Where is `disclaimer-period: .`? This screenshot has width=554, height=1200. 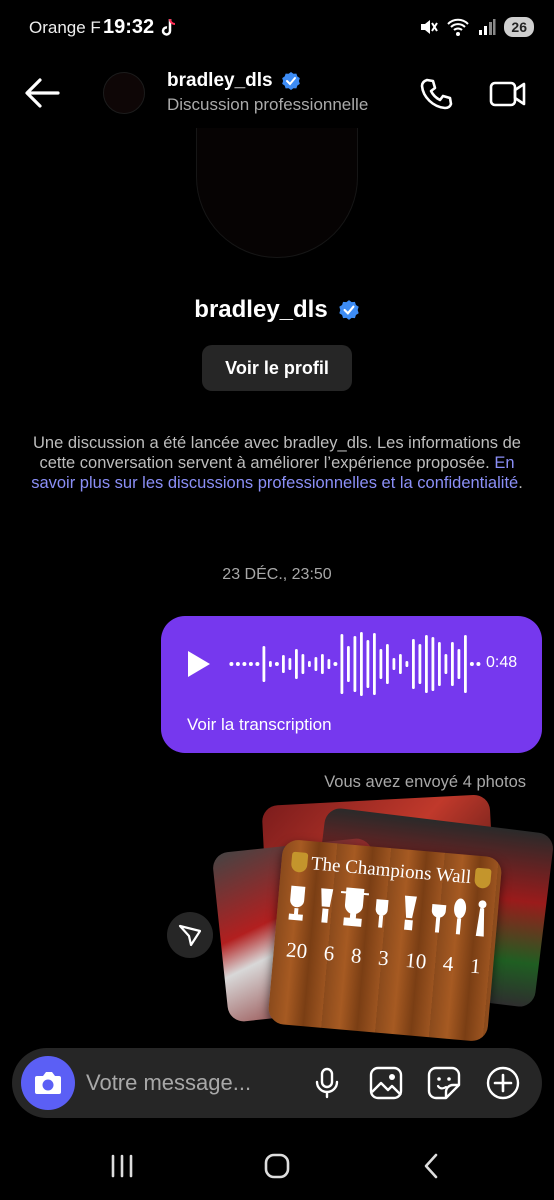
disclaimer-period: . is located at coordinates (520, 483).